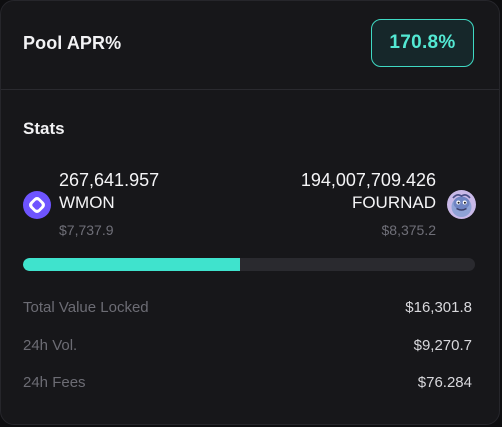 The width and height of the screenshot is (502, 427). Describe the element at coordinates (368, 180) in the screenshot. I see `right-token-amount: 194,007,709.426` at that location.